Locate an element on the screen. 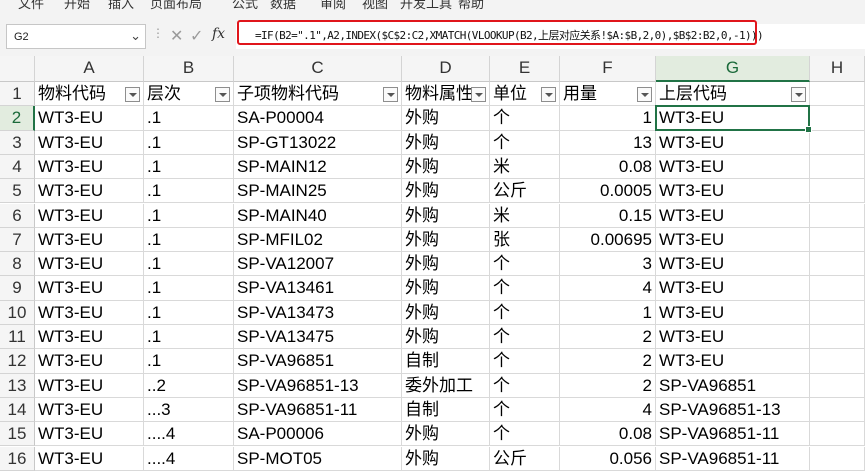 The image size is (865, 471). ribbon-tab: 帮助 is located at coordinates (471, 5).